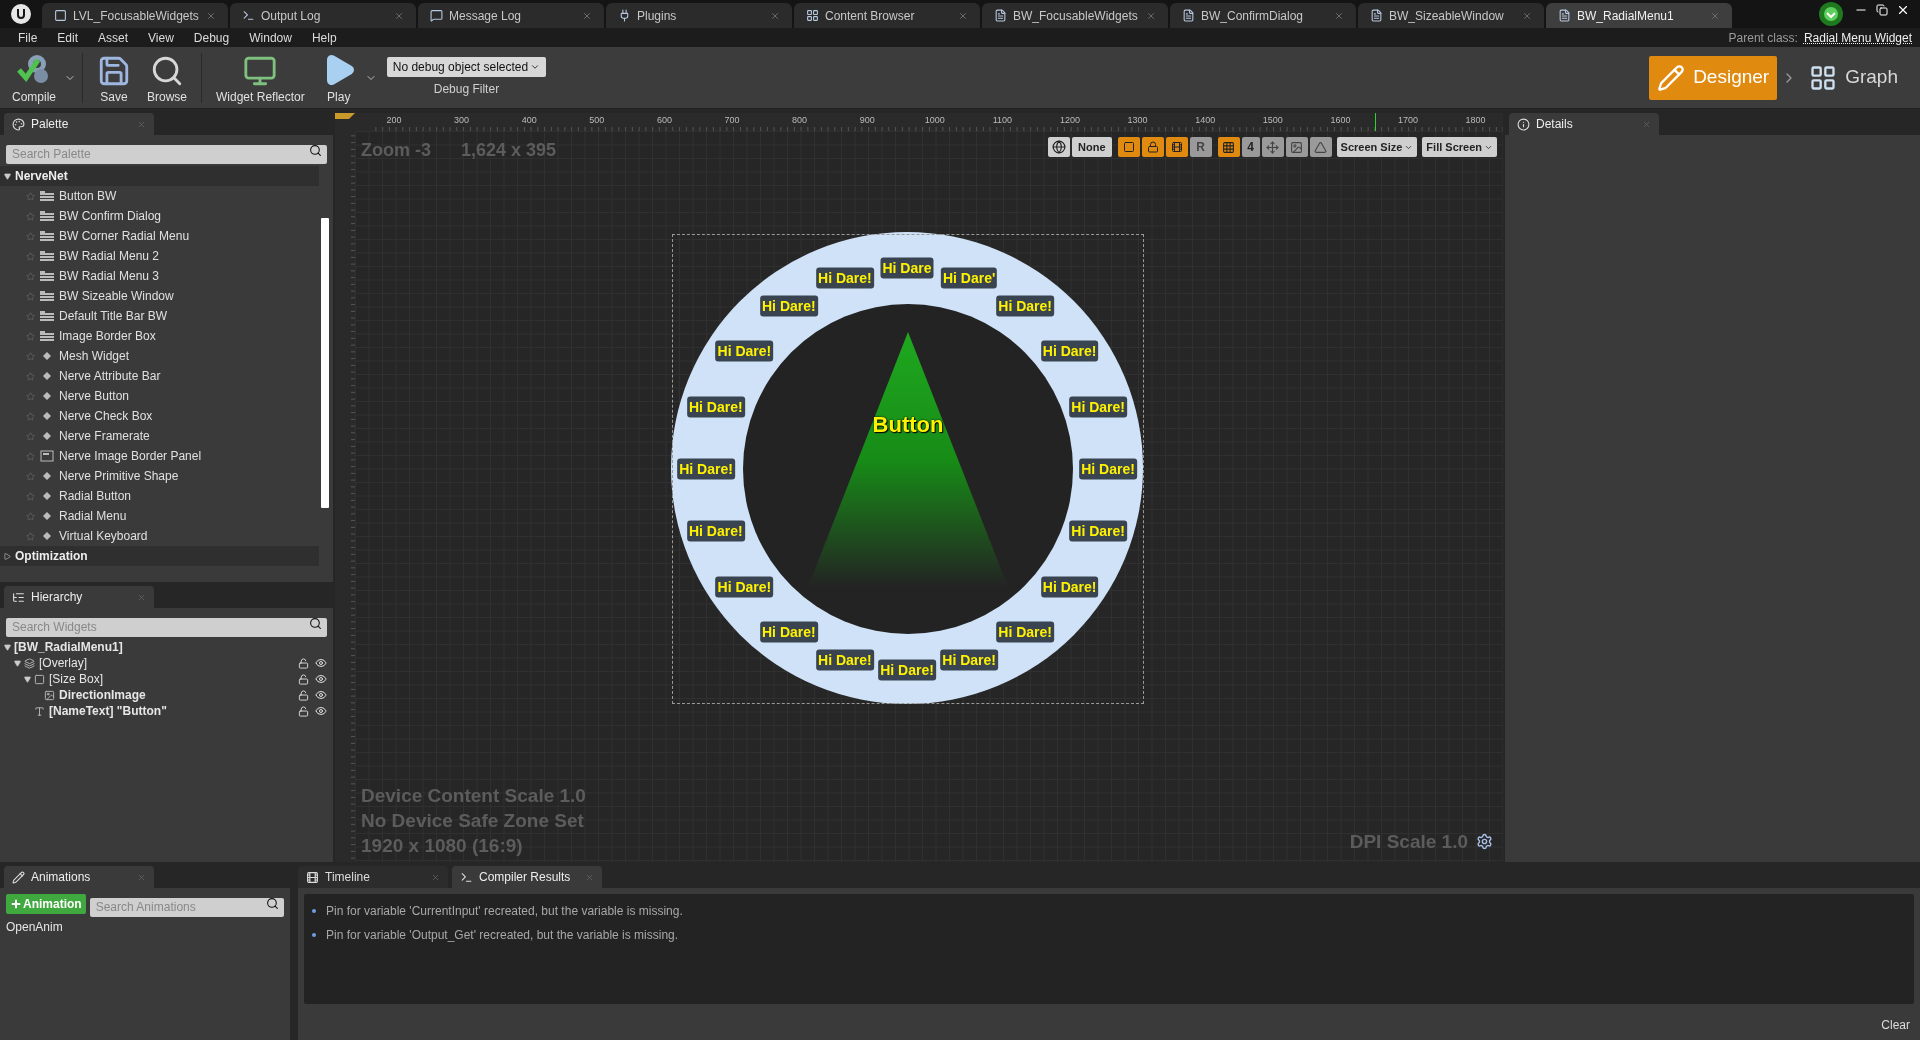  Describe the element at coordinates (907, 268) in the screenshot. I see `ring-label: Hi Dare` at that location.